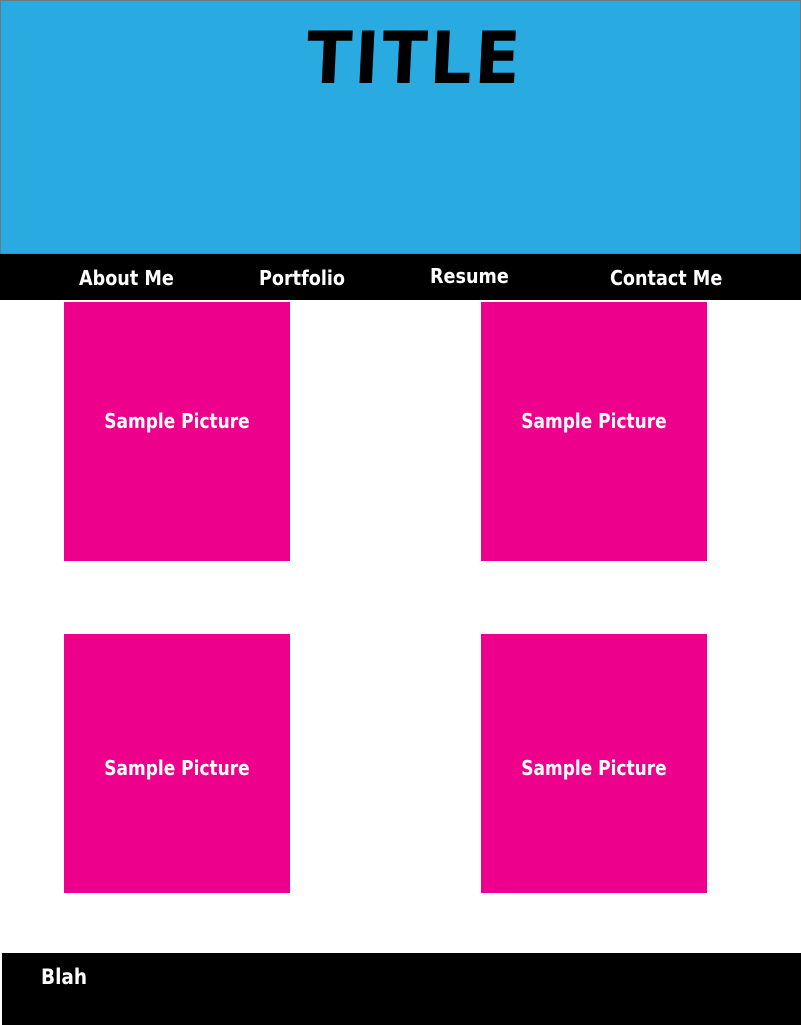 The width and height of the screenshot is (801, 1025). Describe the element at coordinates (401, 989) in the screenshot. I see `page-footer: Blah` at that location.